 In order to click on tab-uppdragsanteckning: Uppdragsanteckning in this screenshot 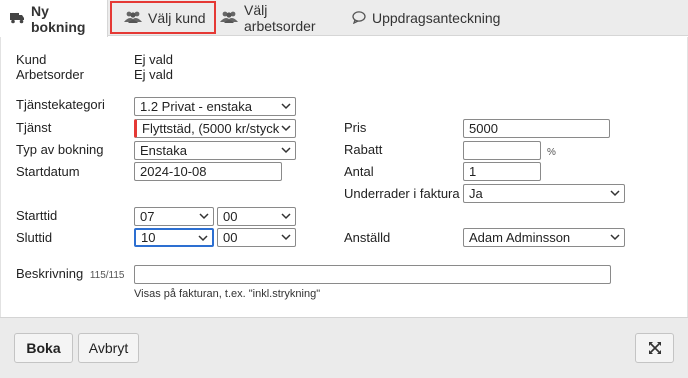, I will do `click(426, 18)`.